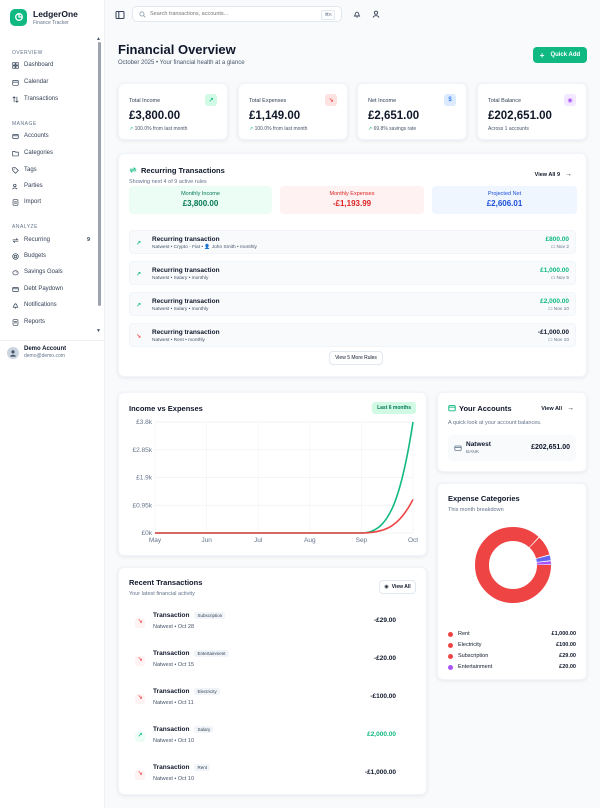  I want to click on x-tick-label: Jul, so click(258, 540).